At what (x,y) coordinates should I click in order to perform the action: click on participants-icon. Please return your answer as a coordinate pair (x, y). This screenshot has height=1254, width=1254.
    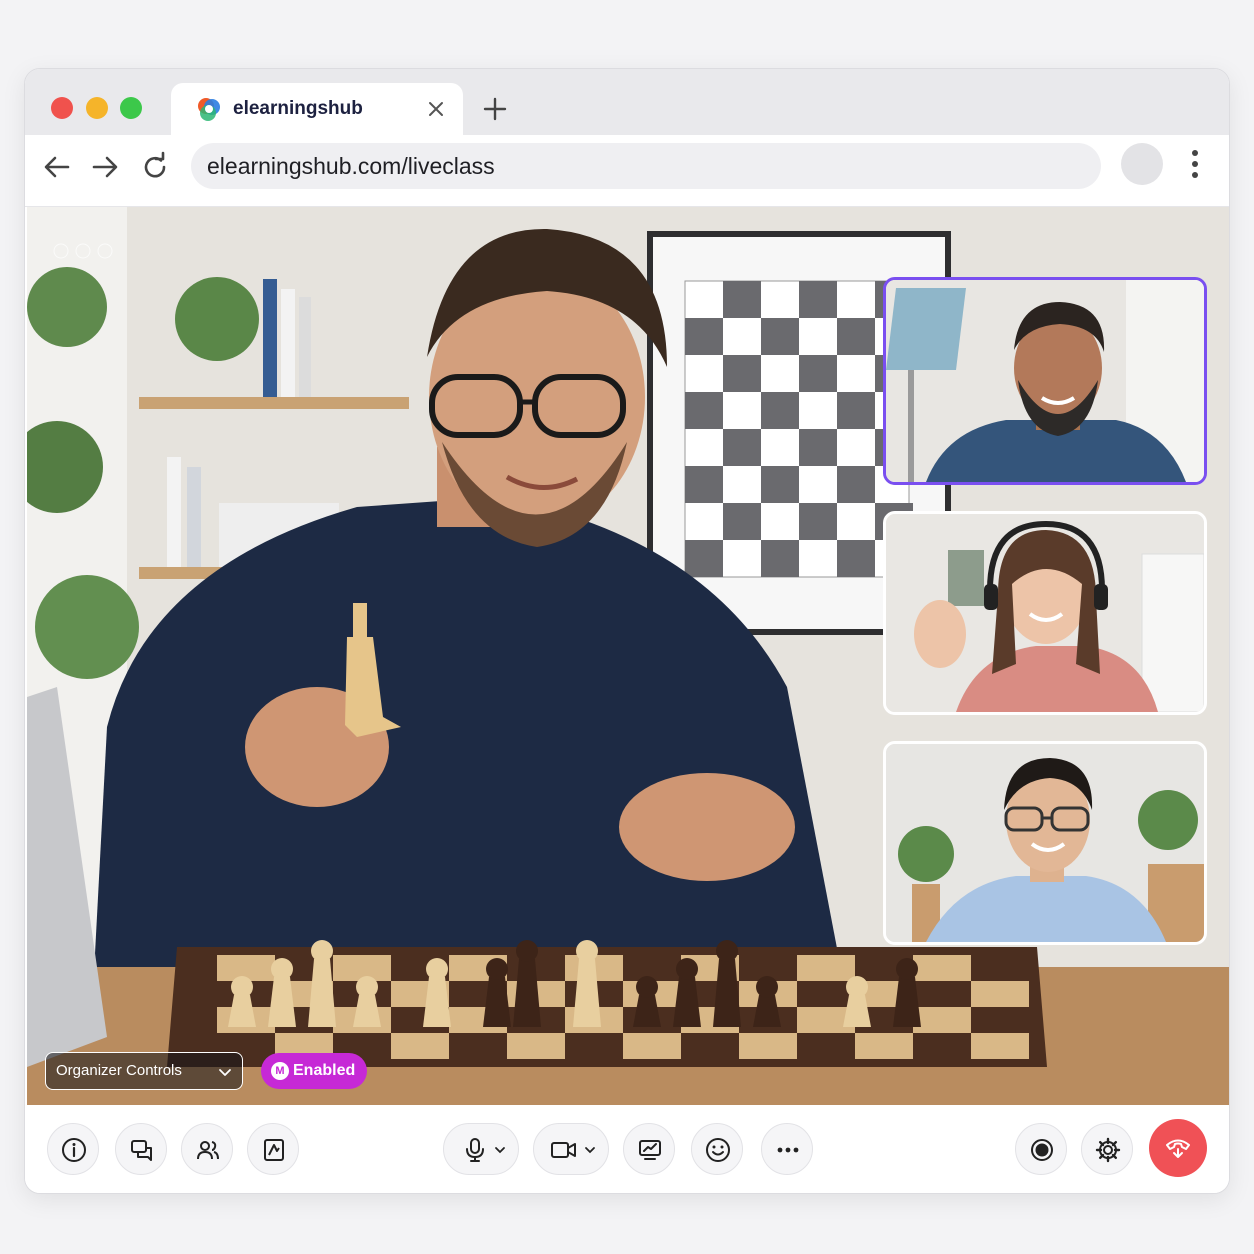
    Looking at the image, I should click on (208, 1150).